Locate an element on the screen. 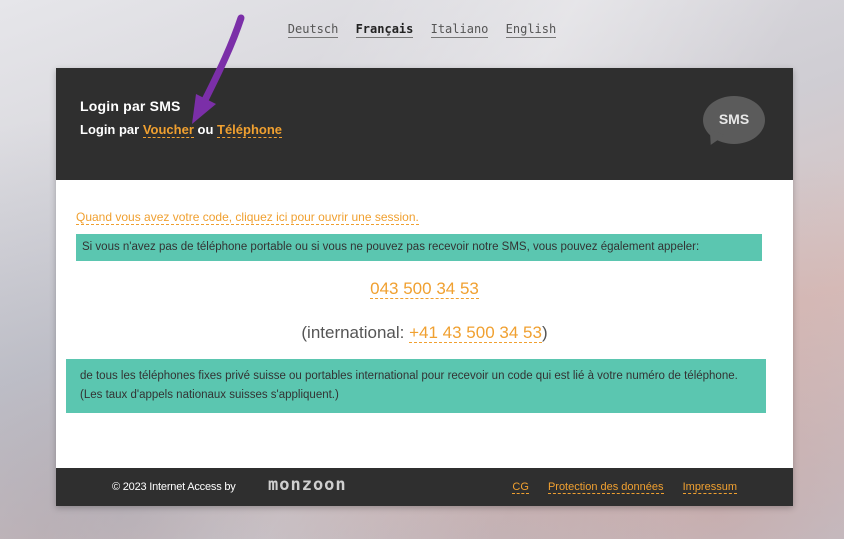  phone-number-link: 043 500 34 53 is located at coordinates (424, 289).